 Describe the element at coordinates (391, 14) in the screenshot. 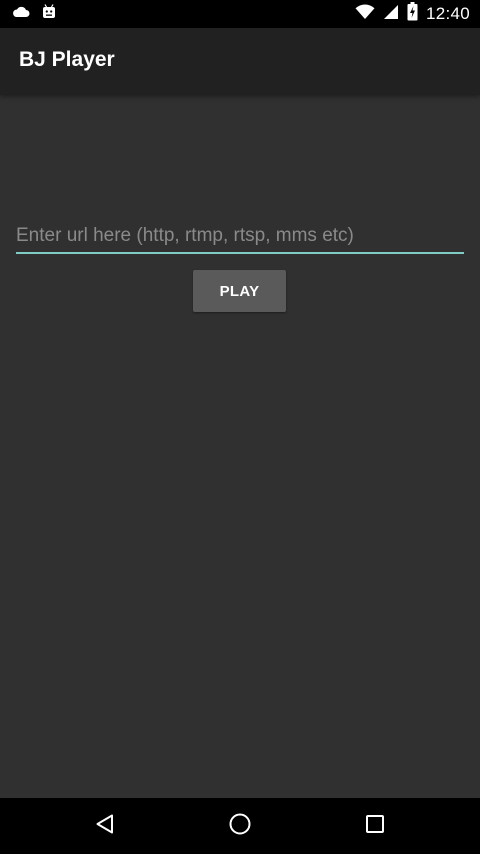

I see `signal-icon` at that location.